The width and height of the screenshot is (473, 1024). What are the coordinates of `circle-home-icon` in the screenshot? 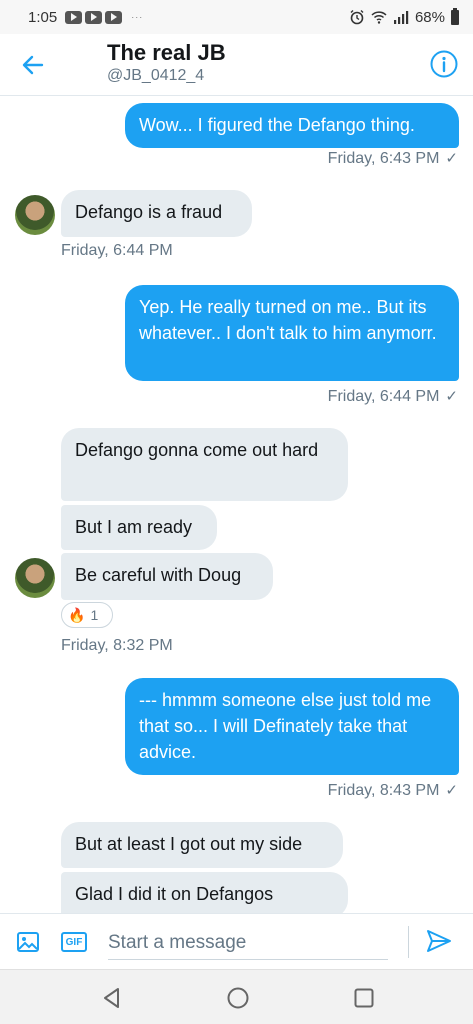 It's located at (238, 998).